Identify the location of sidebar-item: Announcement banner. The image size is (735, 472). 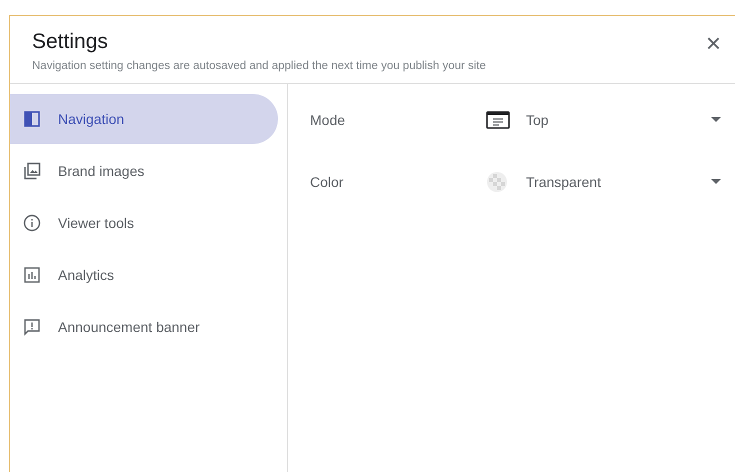
(144, 327).